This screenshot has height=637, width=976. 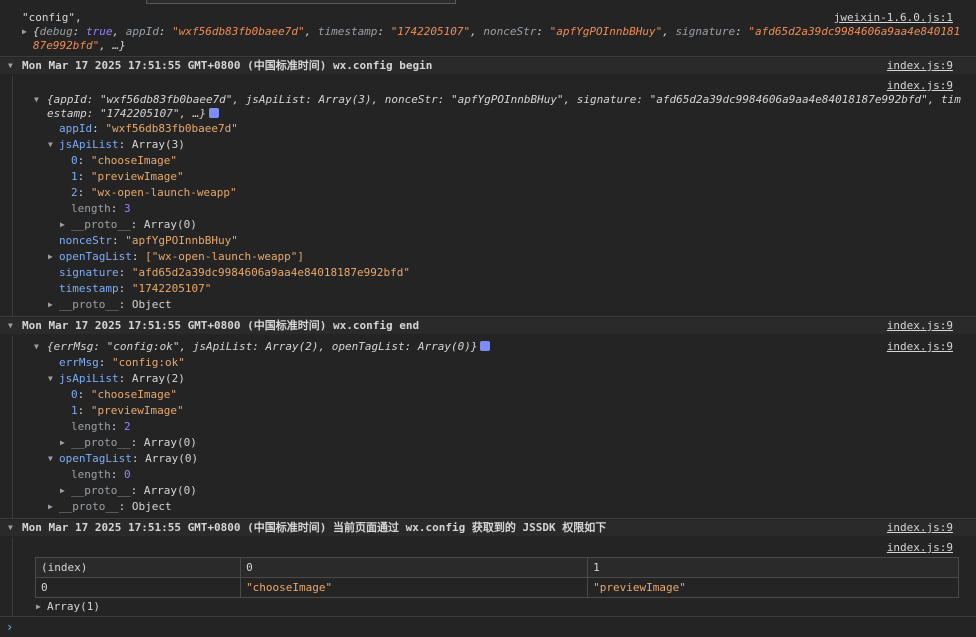 What do you see at coordinates (488, 2) in the screenshot?
I see `top-toolbar-edge` at bounding box center [488, 2].